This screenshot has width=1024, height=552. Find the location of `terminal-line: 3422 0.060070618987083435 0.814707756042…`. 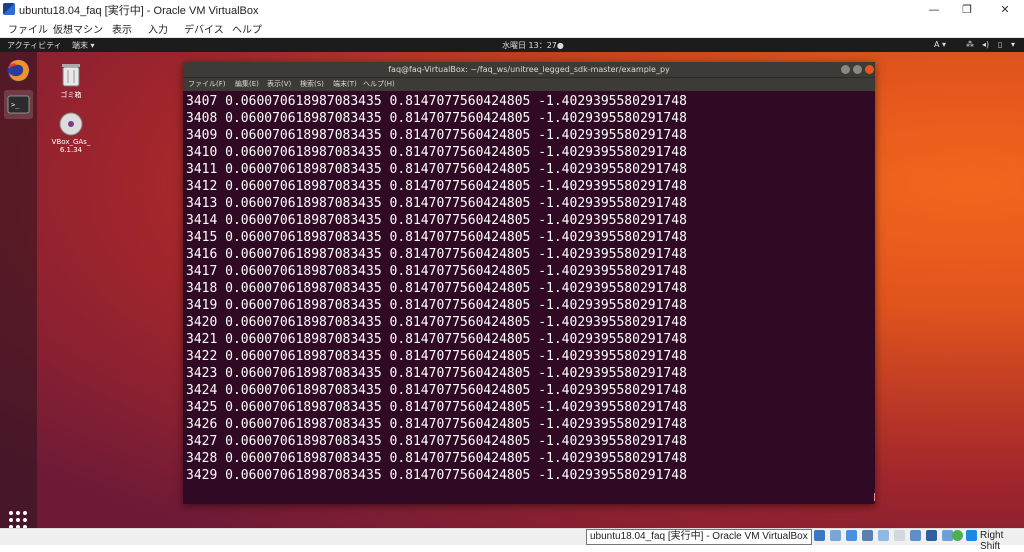

terminal-line: 3422 0.060070618987083435 0.814707756042… is located at coordinates (436, 356).